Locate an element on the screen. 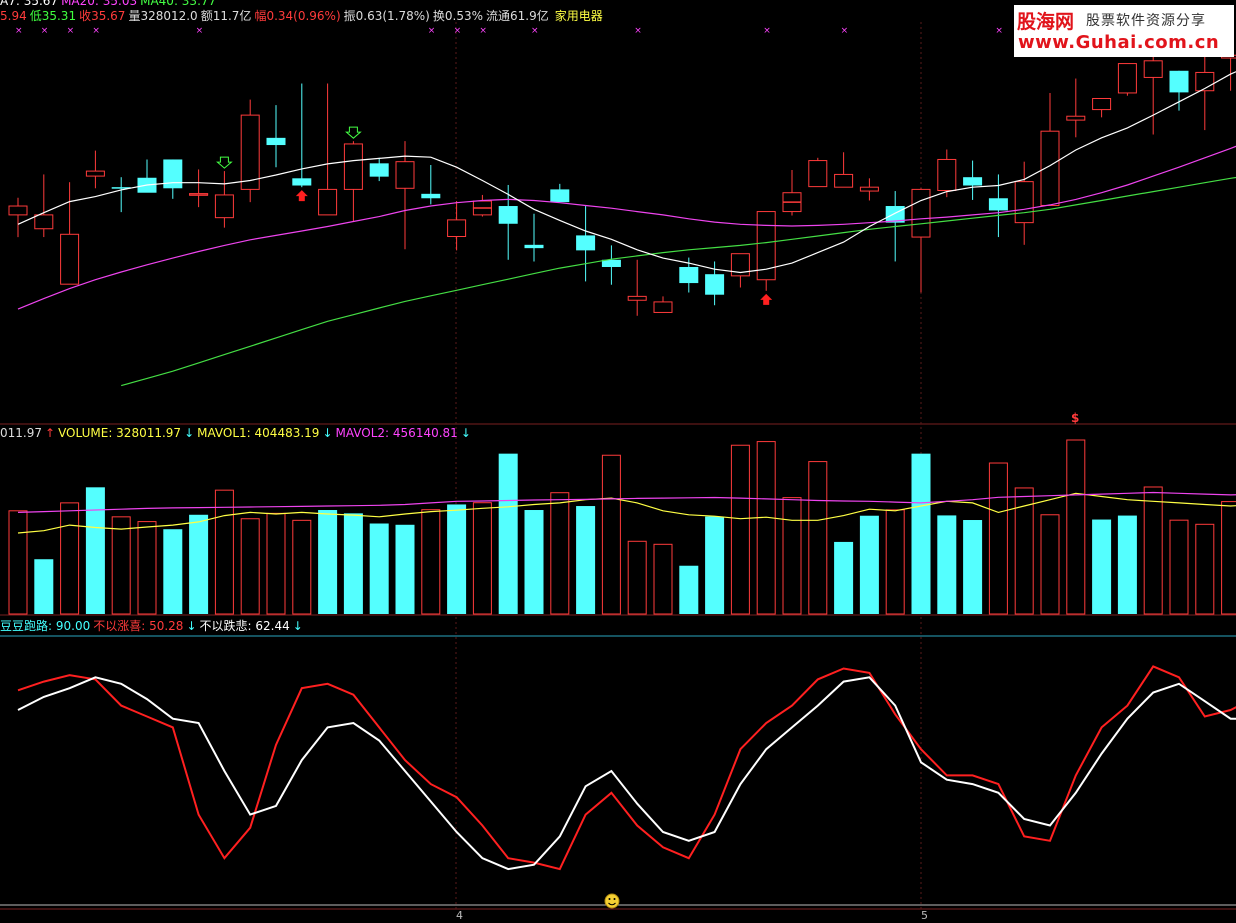  quote-item-8: 流通61.9亿 is located at coordinates (517, 16).